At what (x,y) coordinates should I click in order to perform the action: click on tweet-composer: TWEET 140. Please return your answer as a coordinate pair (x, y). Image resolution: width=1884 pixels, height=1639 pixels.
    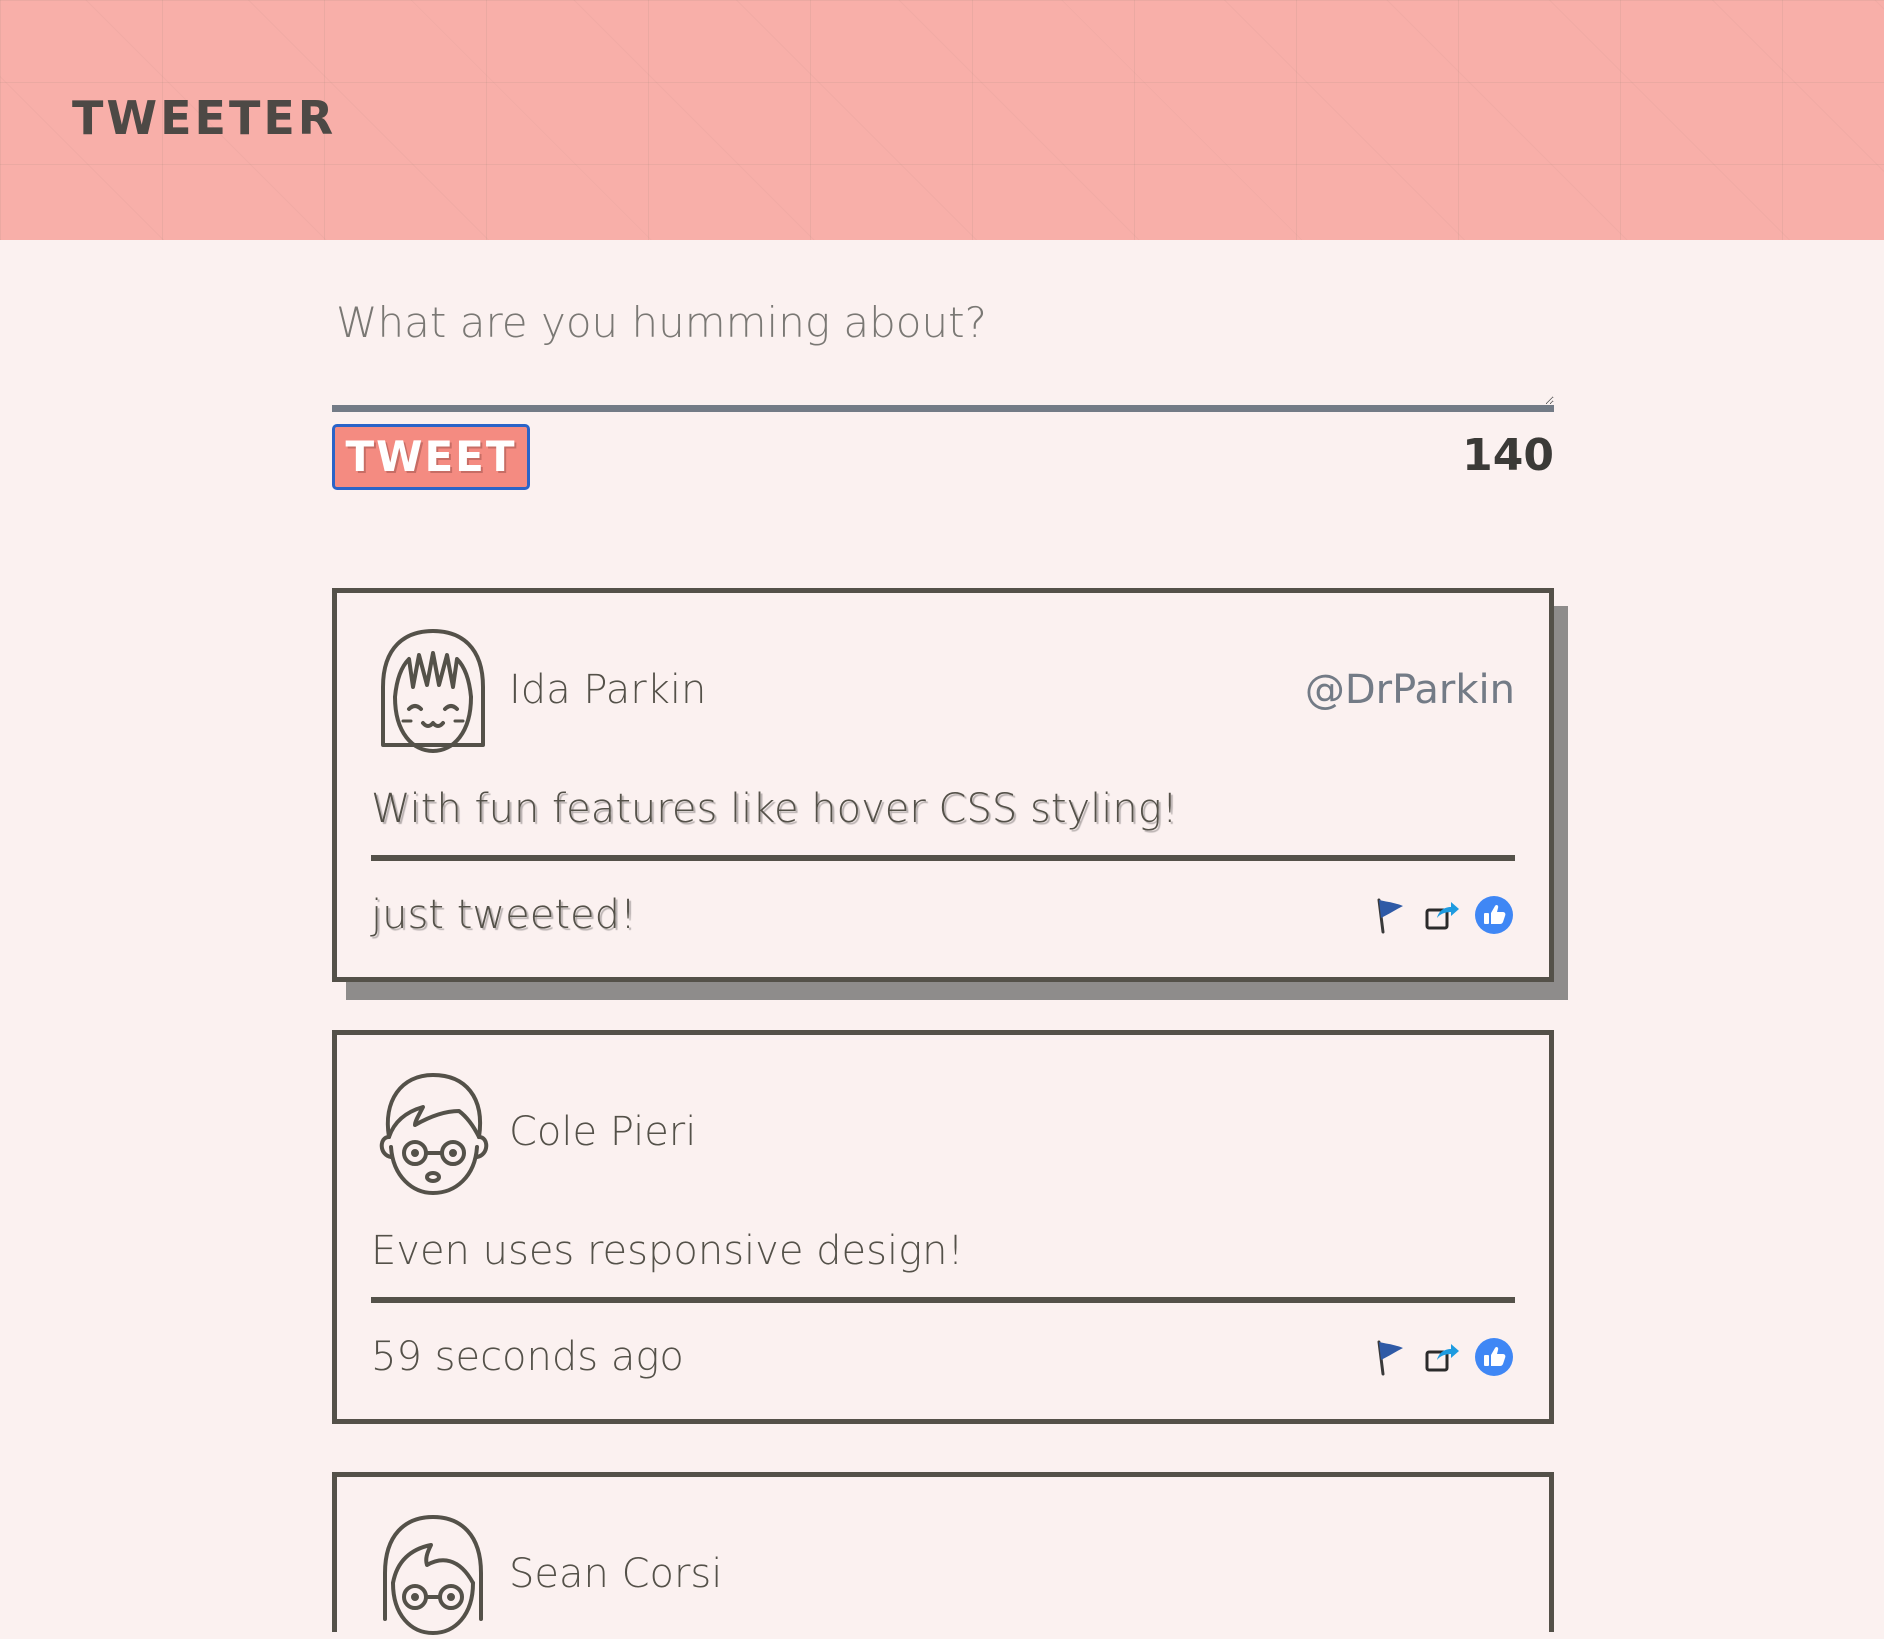
    Looking at the image, I should click on (943, 386).